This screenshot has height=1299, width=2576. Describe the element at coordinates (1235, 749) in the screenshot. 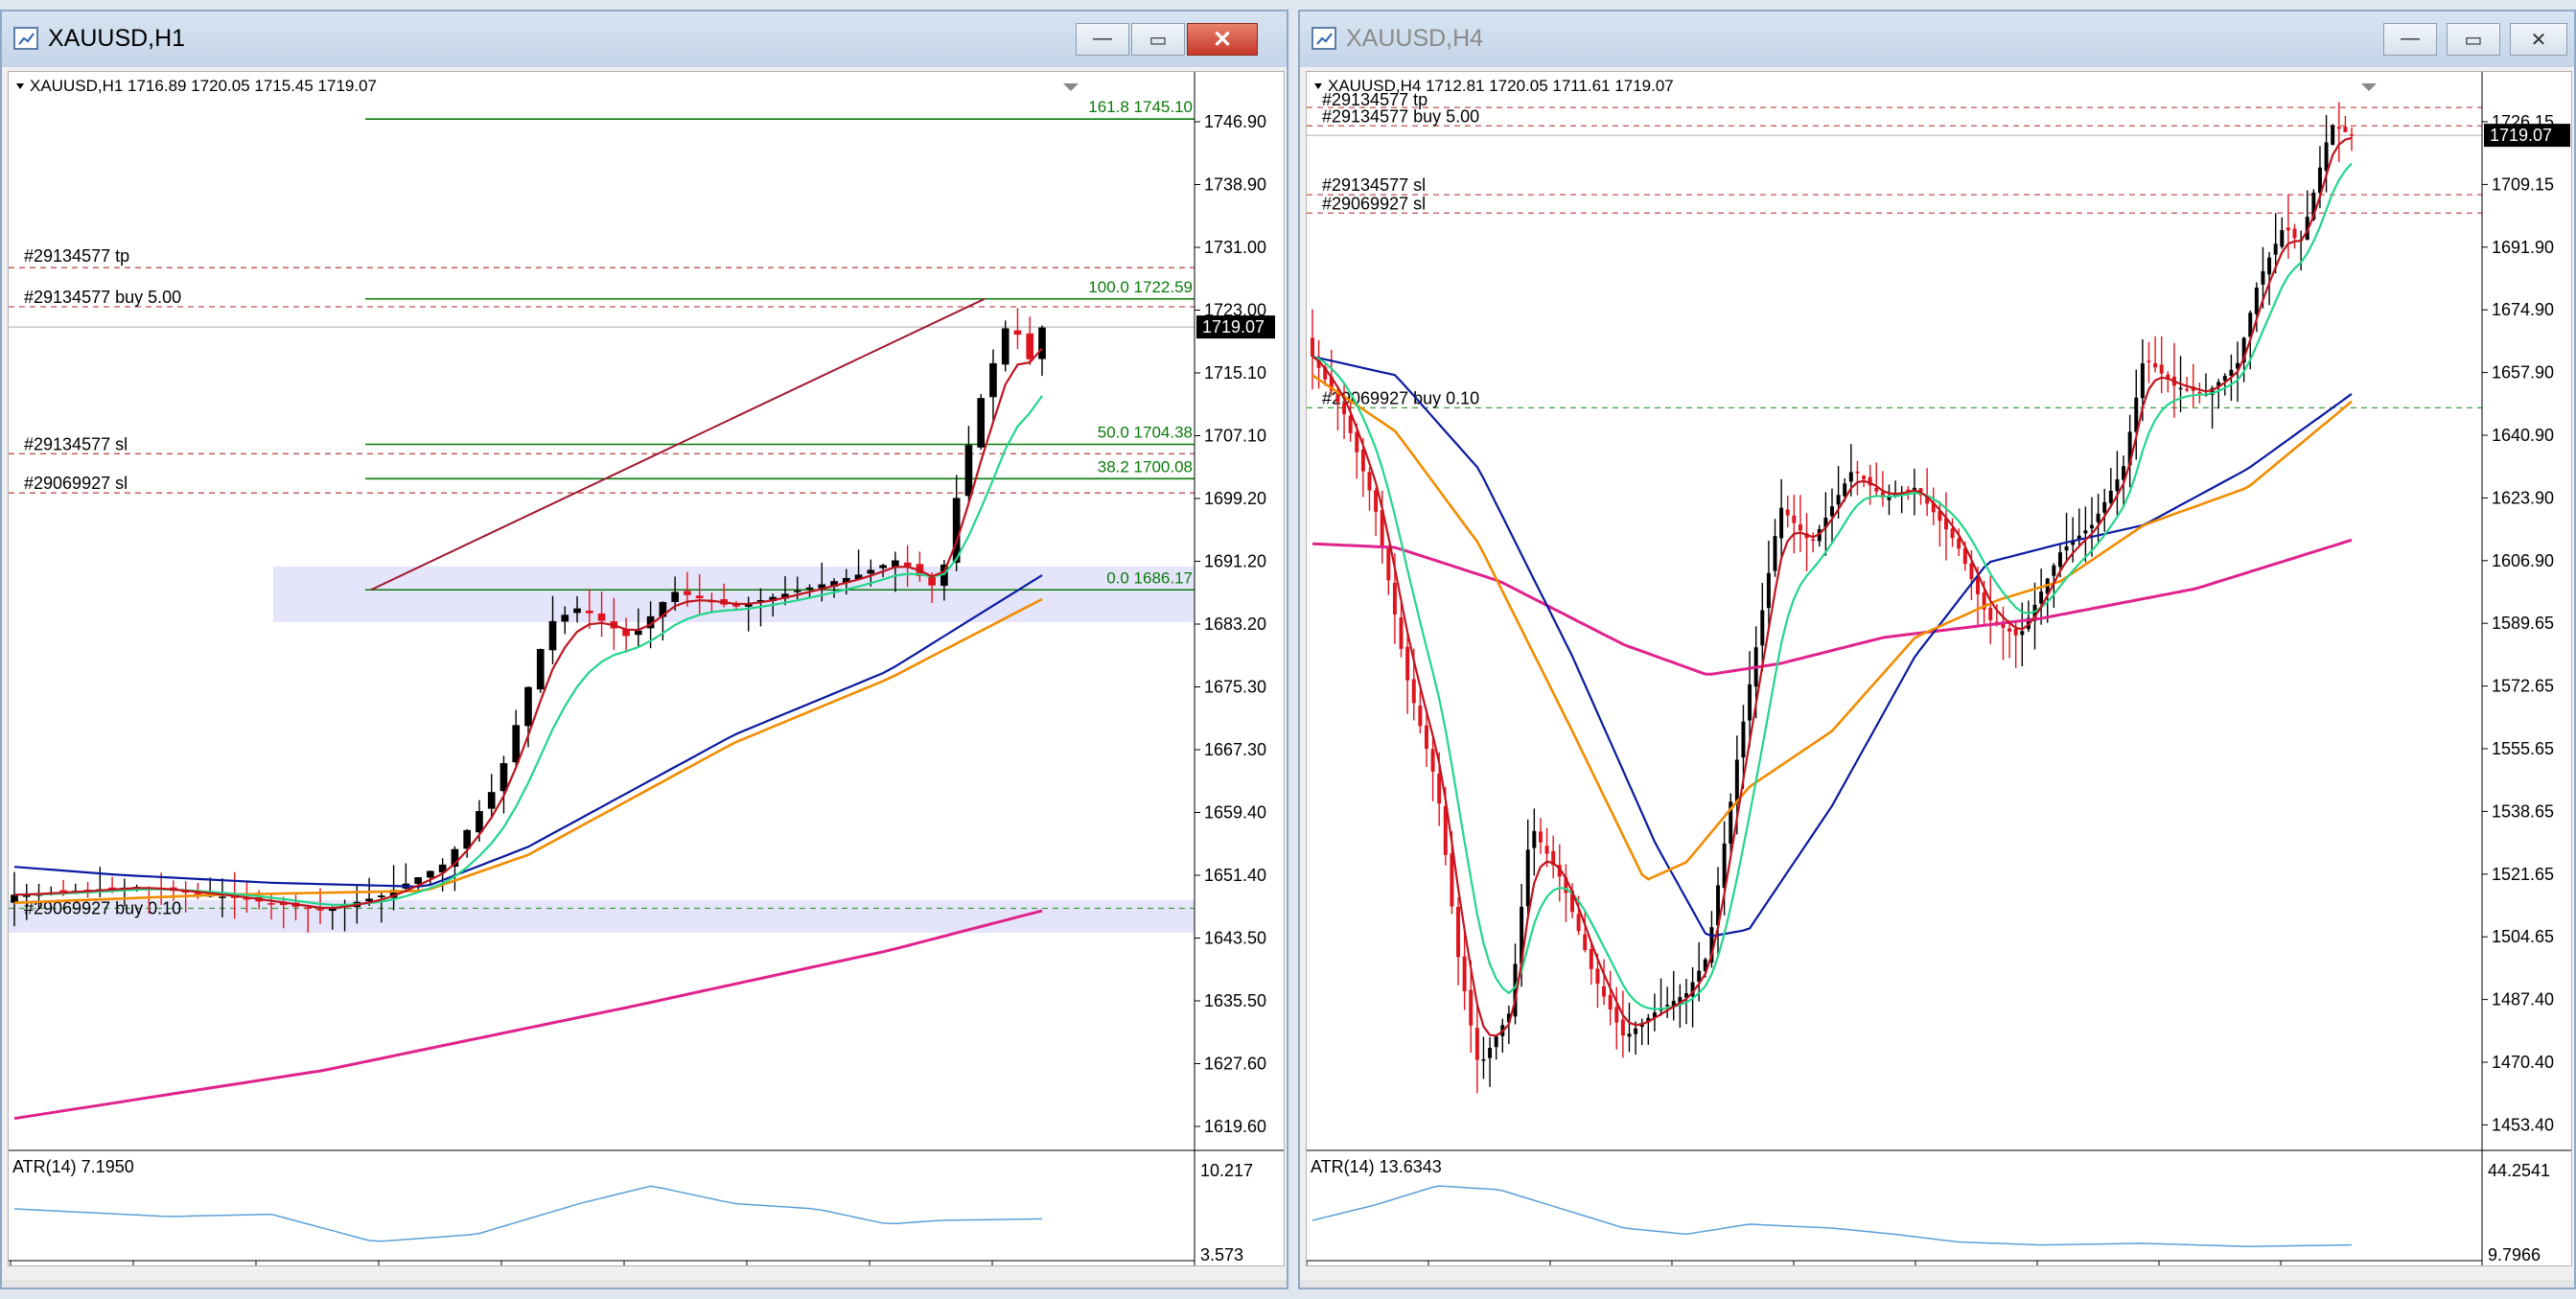

I see `price-label: 1667.30` at that location.